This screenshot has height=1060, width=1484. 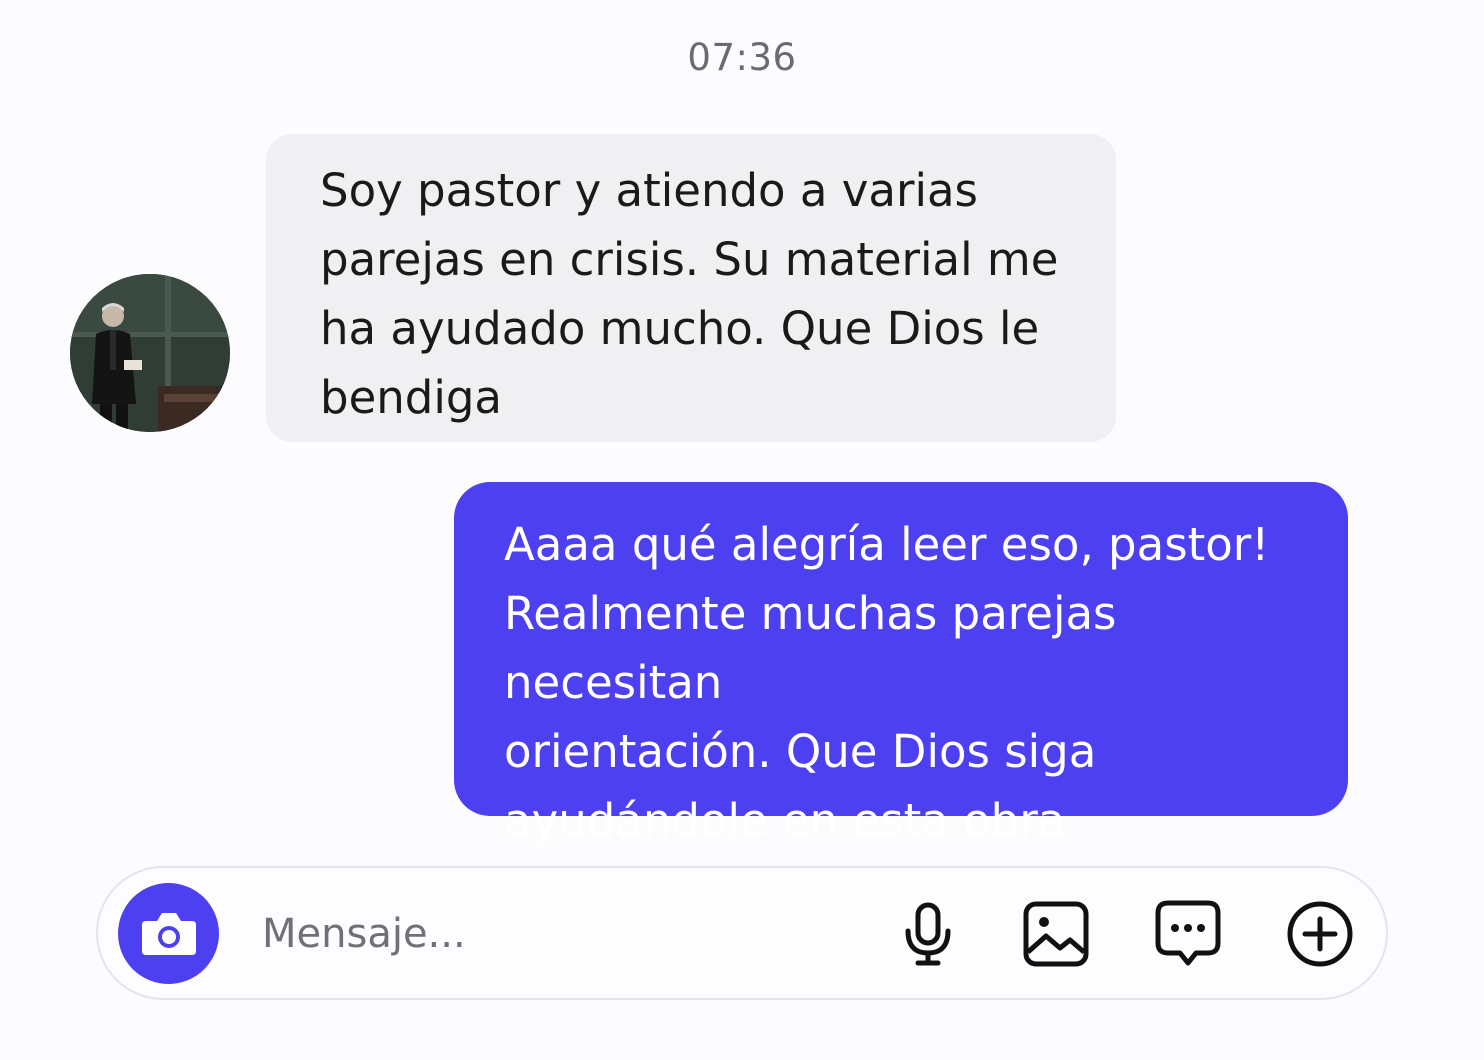 I want to click on camera-button, so click(x=168, y=933).